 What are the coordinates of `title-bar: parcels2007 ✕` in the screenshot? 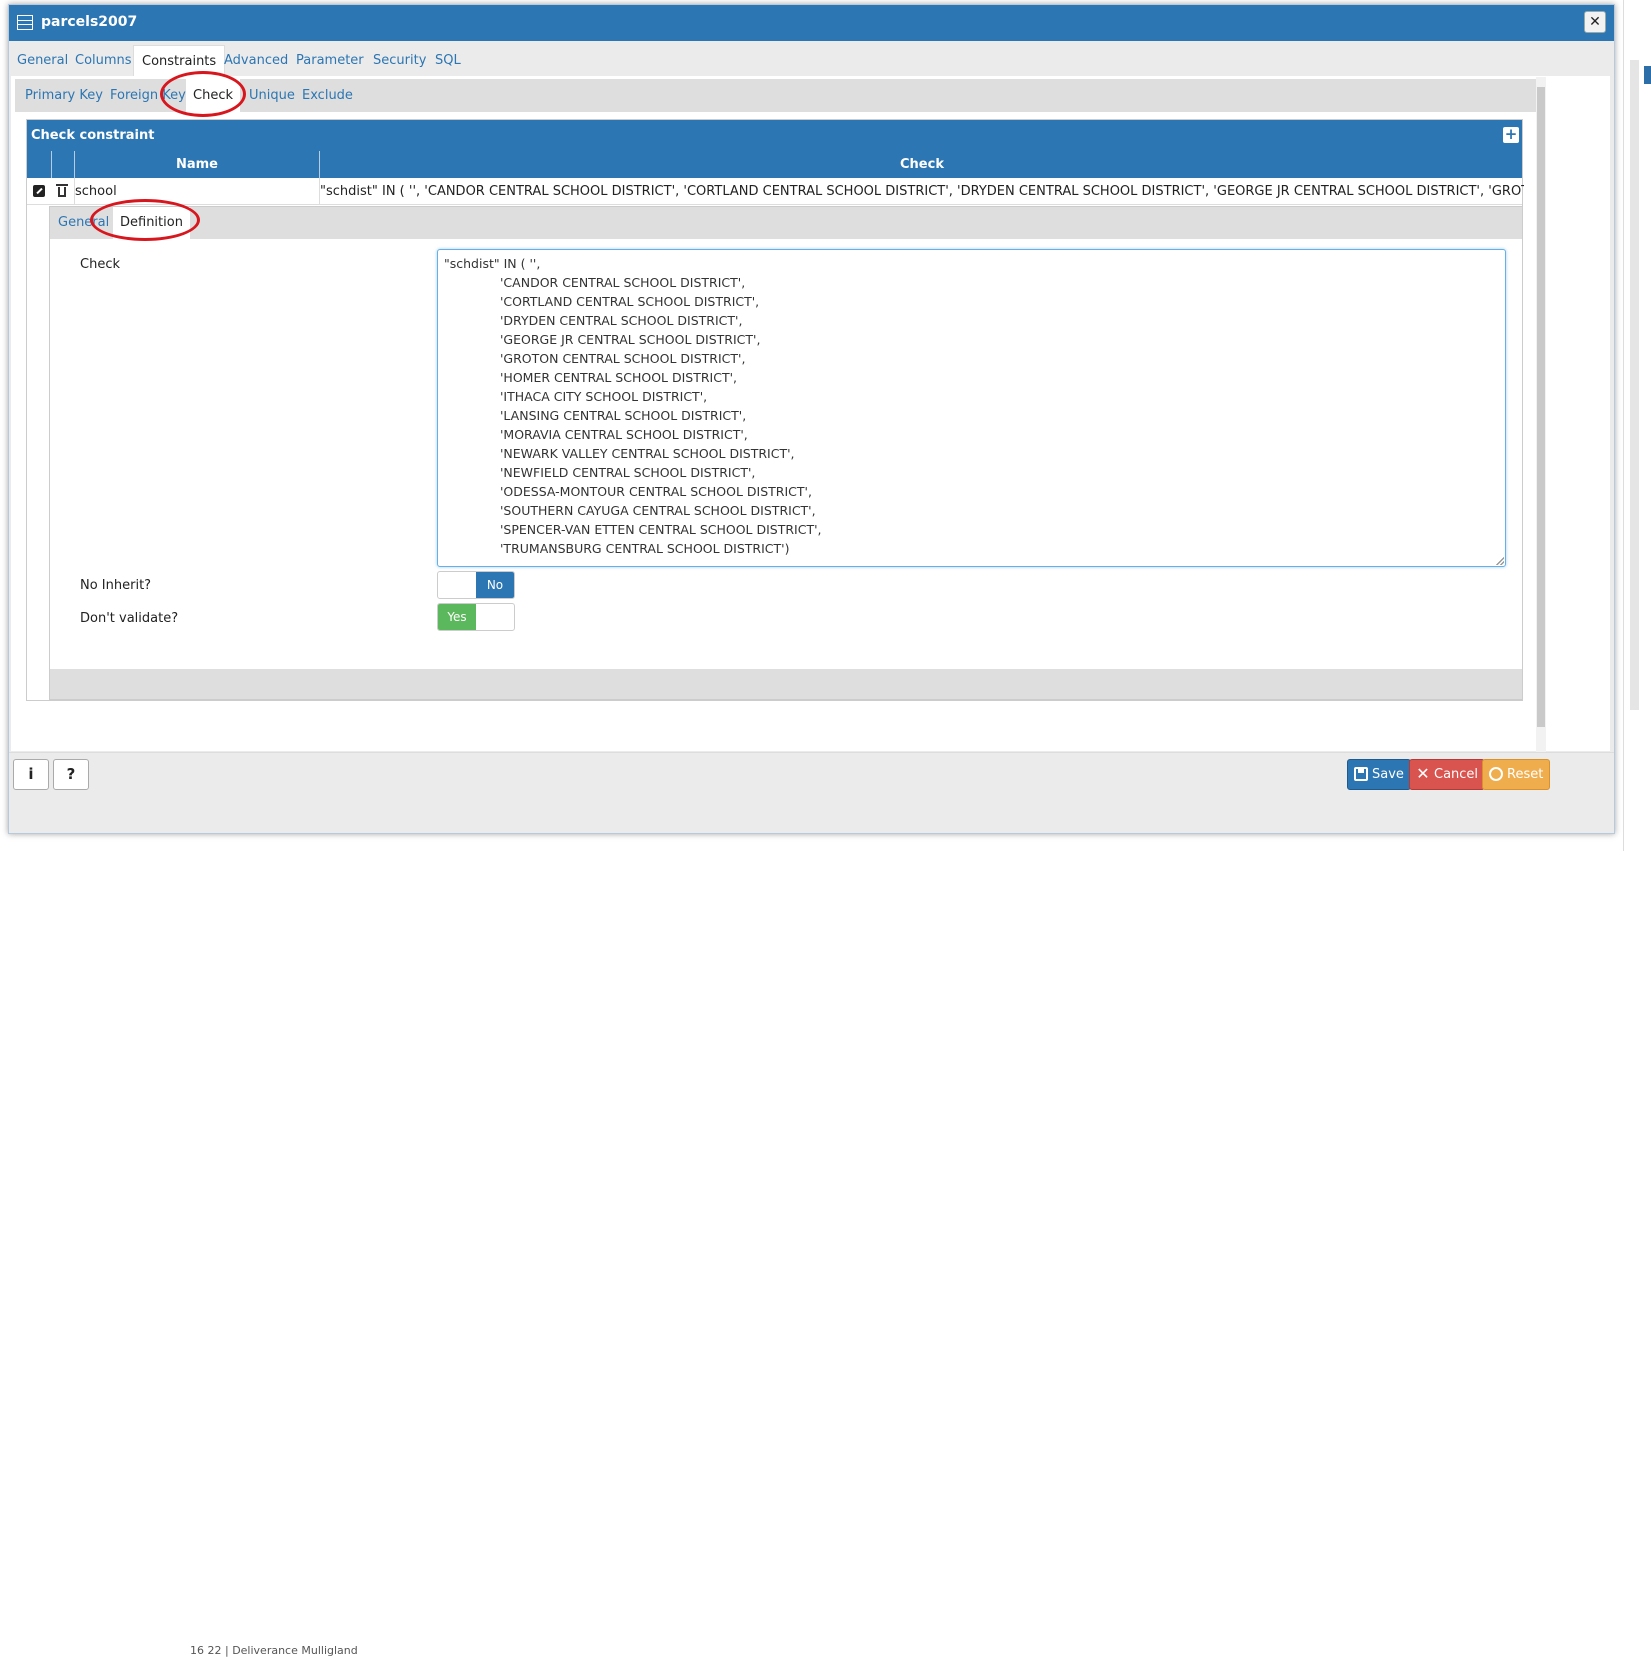 It's located at (811, 23).